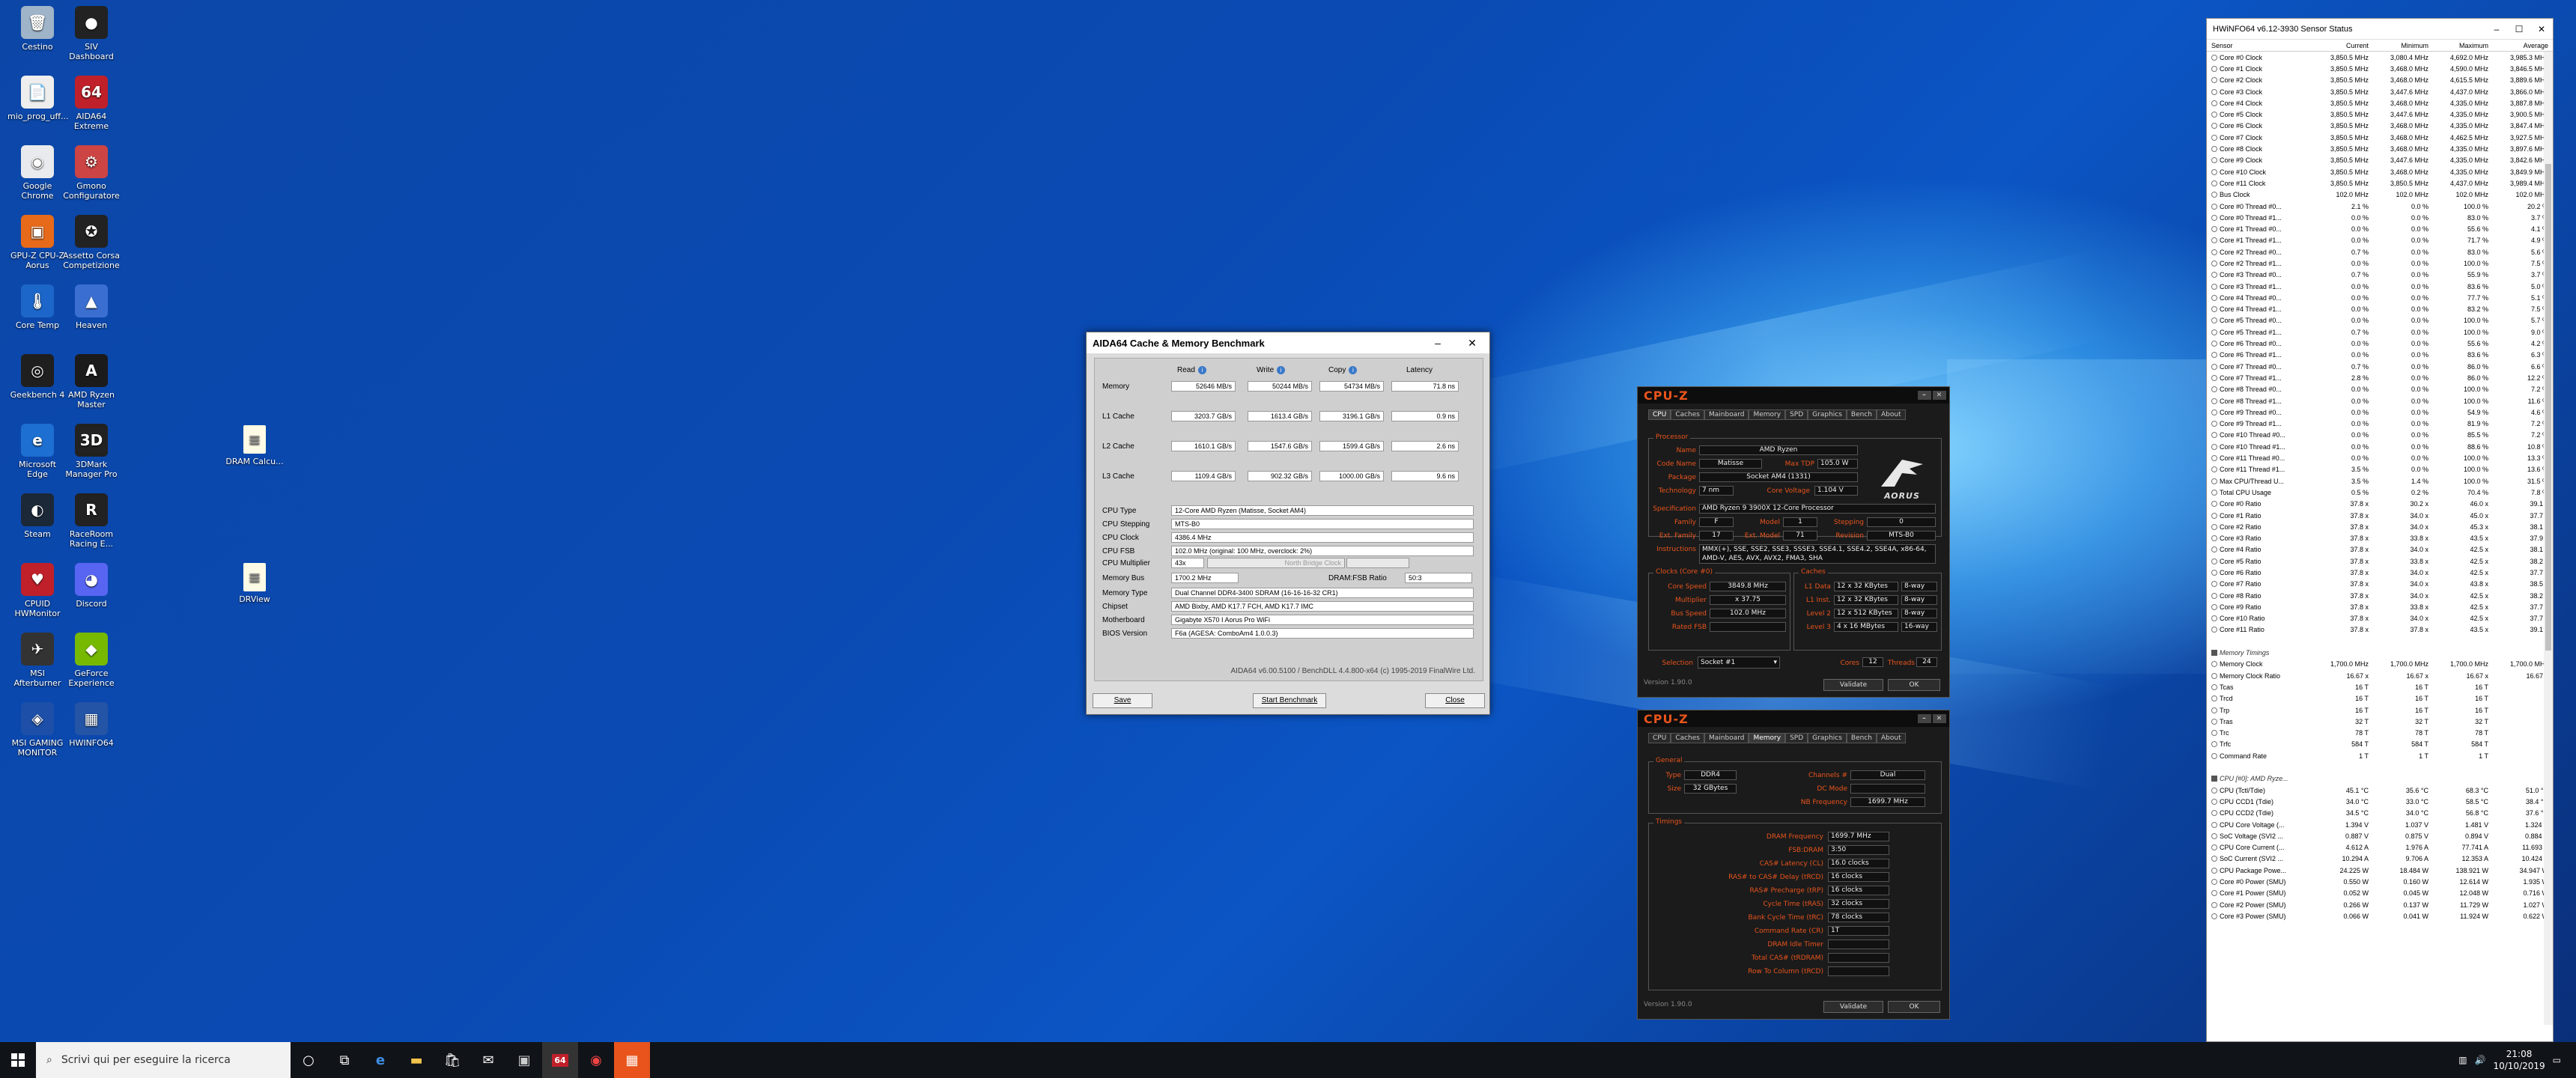 This screenshot has width=2576, height=1078. Describe the element at coordinates (2458, 45) in the screenshot. I see `column-header-maximum: Maximum` at that location.